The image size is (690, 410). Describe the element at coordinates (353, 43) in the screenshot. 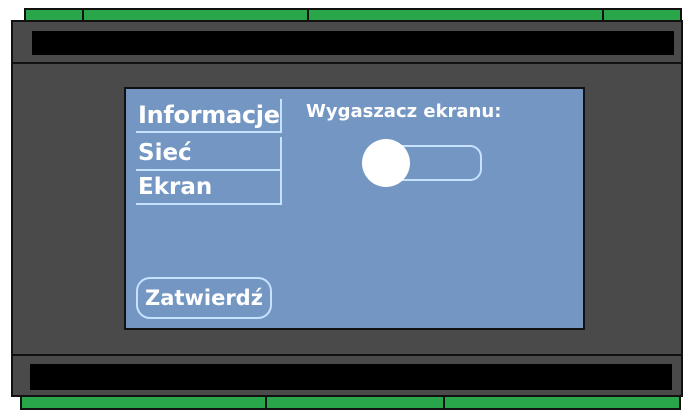

I see `vent-slot-top` at that location.